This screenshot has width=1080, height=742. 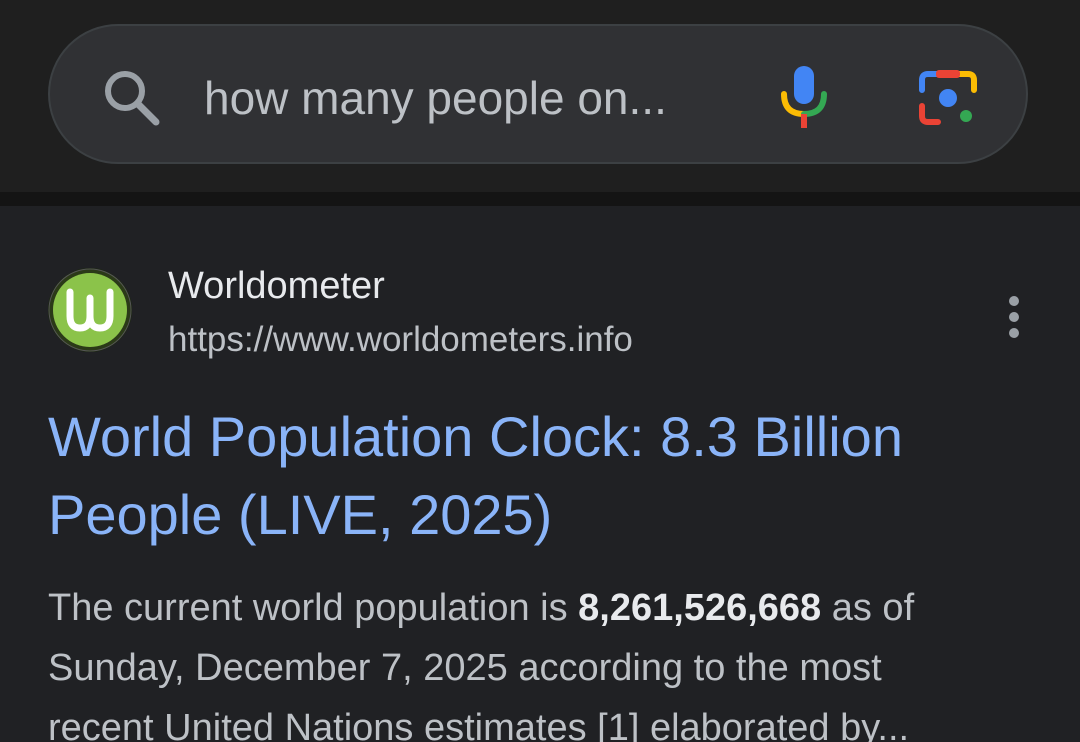 What do you see at coordinates (1014, 317) in the screenshot?
I see `more-options-icon` at bounding box center [1014, 317].